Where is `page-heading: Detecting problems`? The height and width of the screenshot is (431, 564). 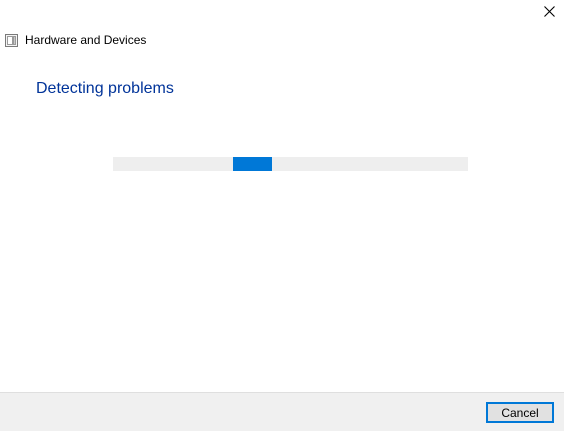 page-heading: Detecting problems is located at coordinates (105, 88).